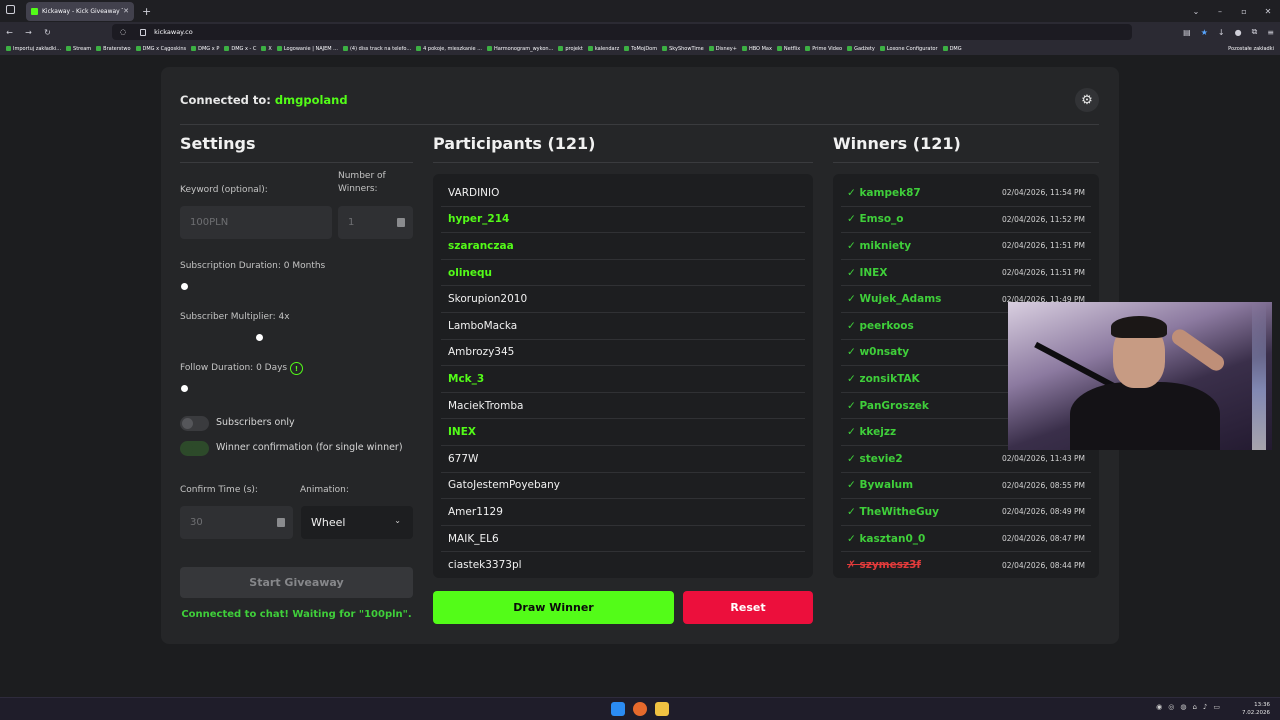 The height and width of the screenshot is (720, 1280). What do you see at coordinates (1251, 48) in the screenshot?
I see `other-bookmarks: Pozostałe zakładki` at bounding box center [1251, 48].